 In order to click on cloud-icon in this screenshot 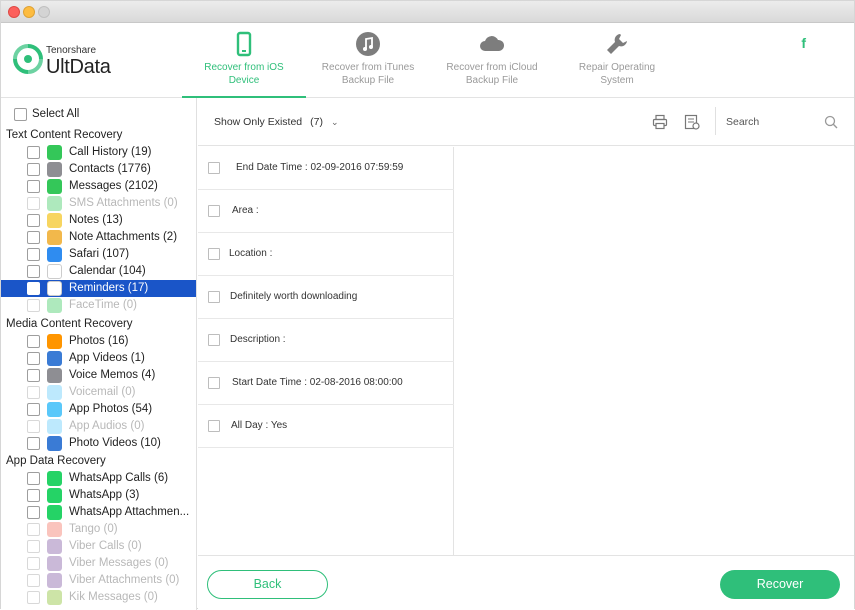, I will do `click(492, 43)`.